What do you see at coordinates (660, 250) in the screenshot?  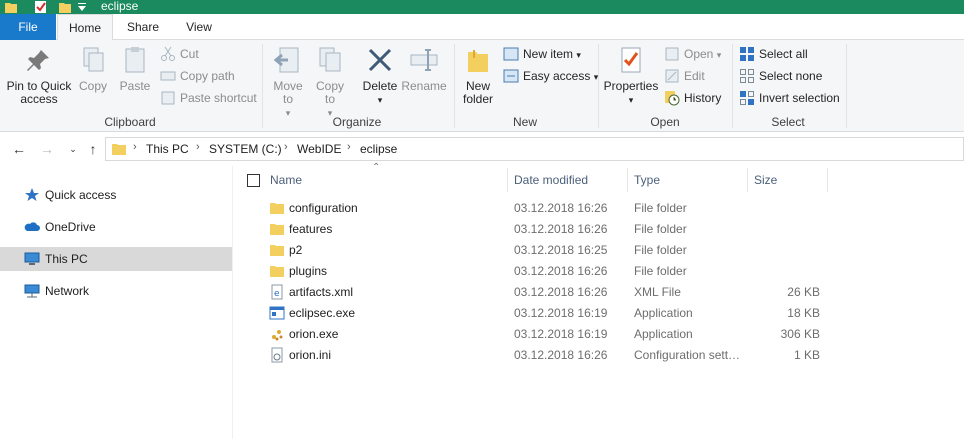 I see `file-type: File folder` at bounding box center [660, 250].